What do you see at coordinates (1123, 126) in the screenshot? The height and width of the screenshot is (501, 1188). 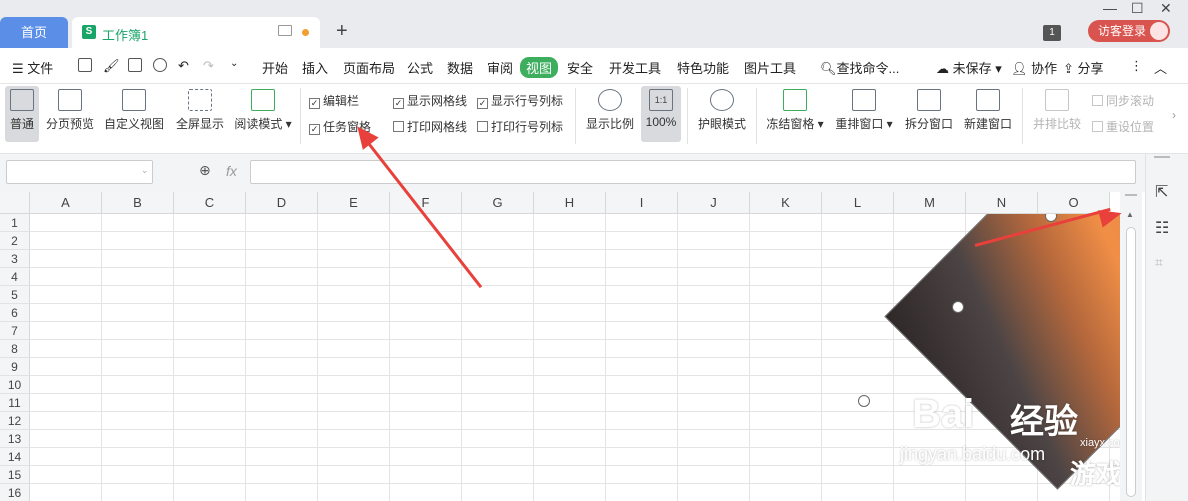 I see `reset-position-button: 重设位置` at bounding box center [1123, 126].